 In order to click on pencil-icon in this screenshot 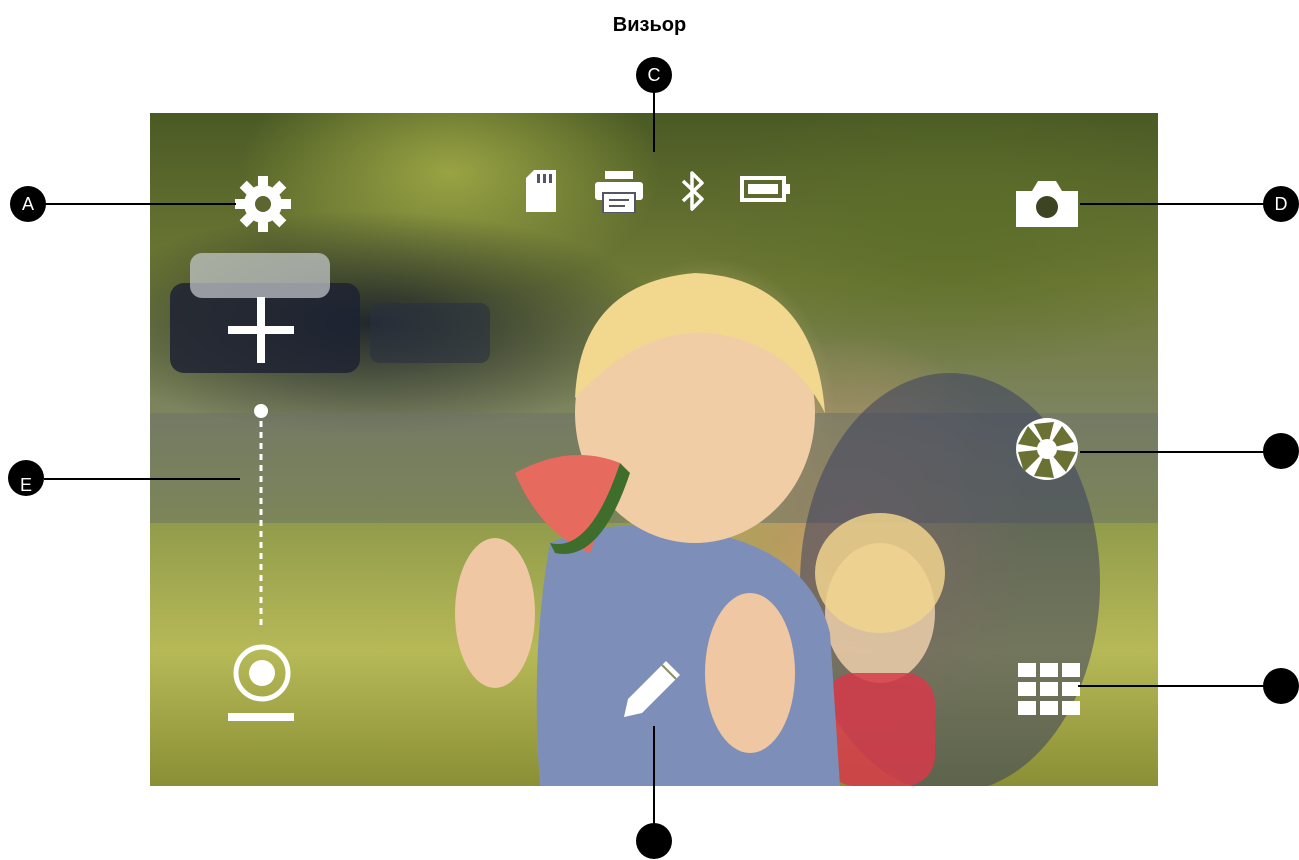, I will do `click(653, 690)`.